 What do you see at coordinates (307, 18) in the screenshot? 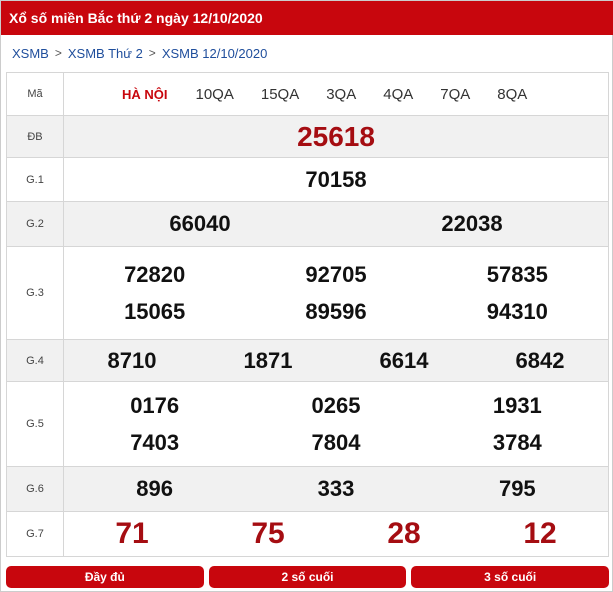
I see `page-title: Xổ số miền Bắc thứ 2 ngày 12/10/2020` at bounding box center [307, 18].